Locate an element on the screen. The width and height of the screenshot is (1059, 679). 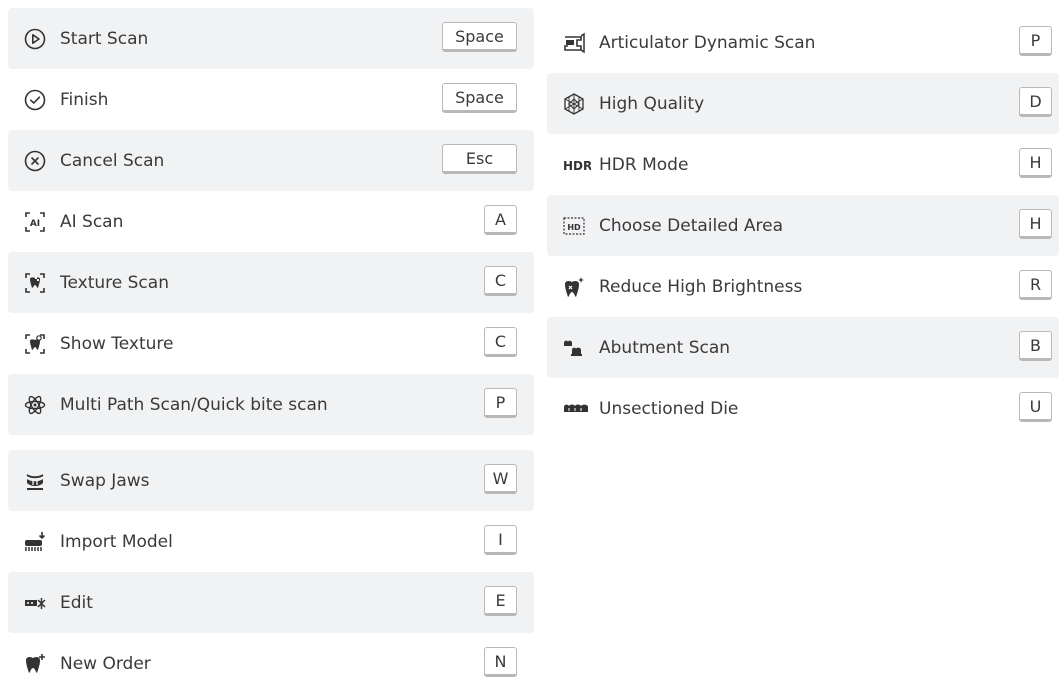
shortcut-key: I is located at coordinates (500, 540).